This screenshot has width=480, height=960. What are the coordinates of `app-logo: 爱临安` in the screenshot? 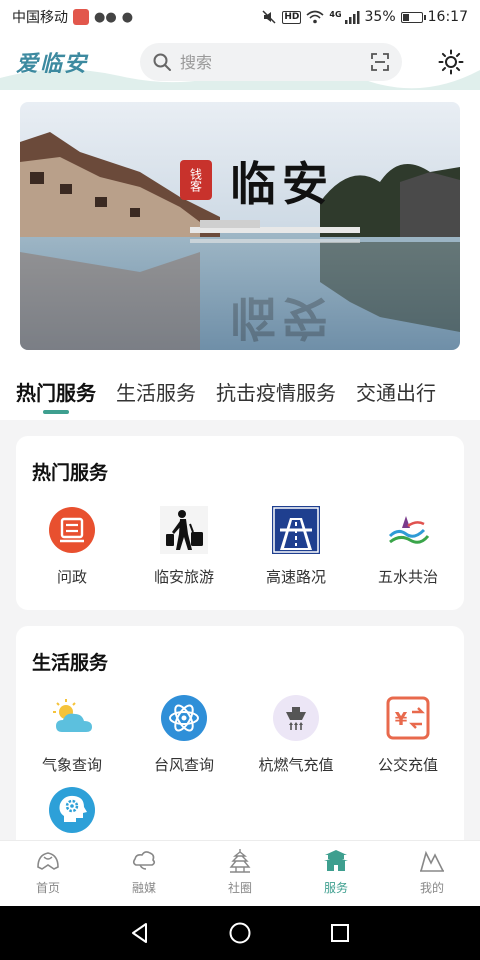 It's located at (71, 62).